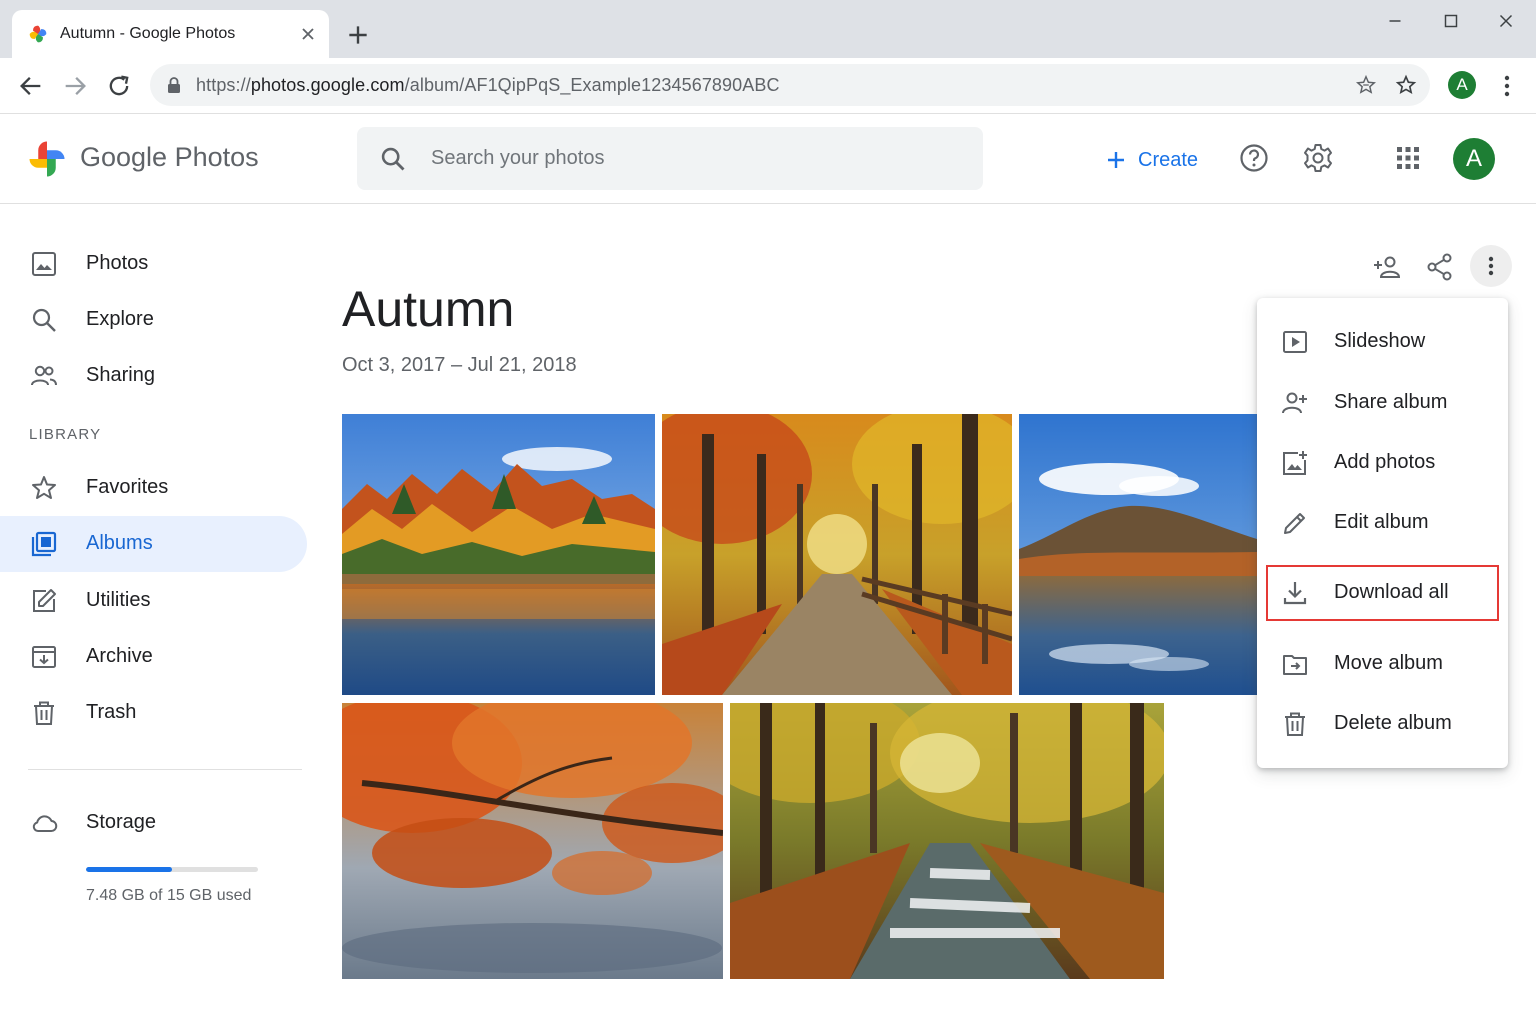  I want to click on move-icon, so click(1295, 665).